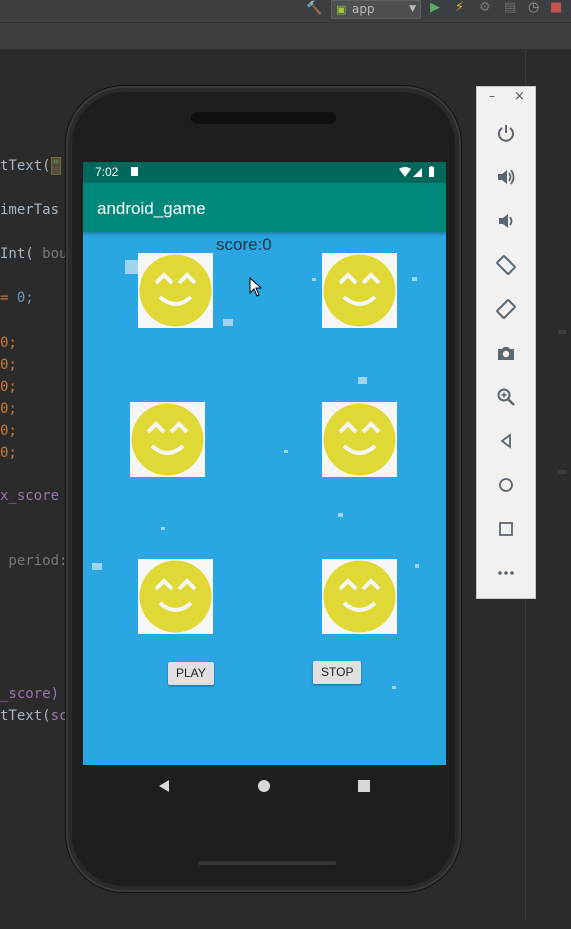 The image size is (571, 929). I want to click on rotate-right-icon, so click(506, 309).